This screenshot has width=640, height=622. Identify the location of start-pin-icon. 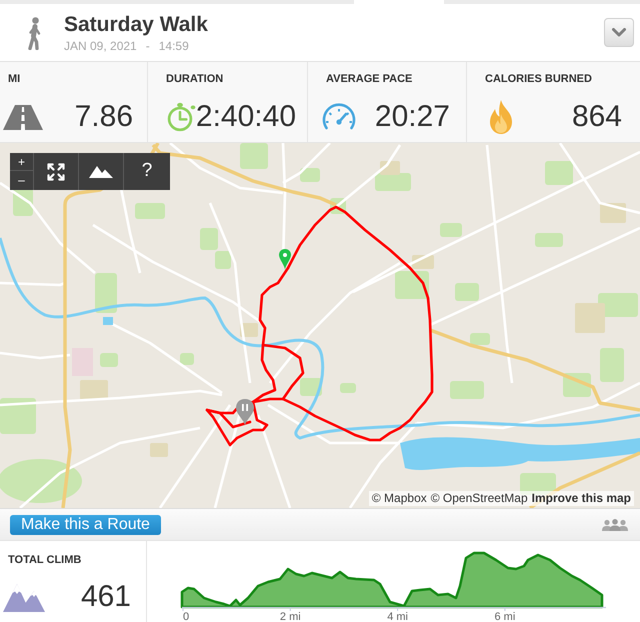
(285, 259).